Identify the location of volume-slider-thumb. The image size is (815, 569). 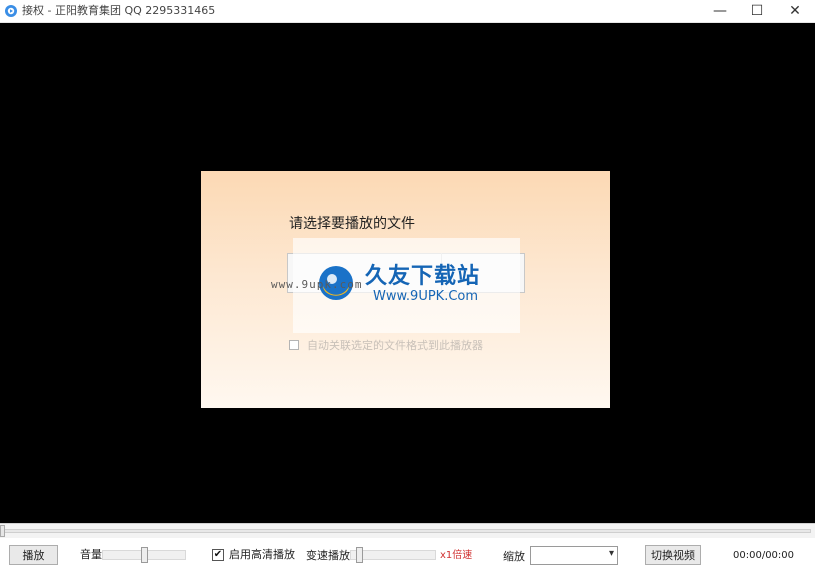
(144, 555).